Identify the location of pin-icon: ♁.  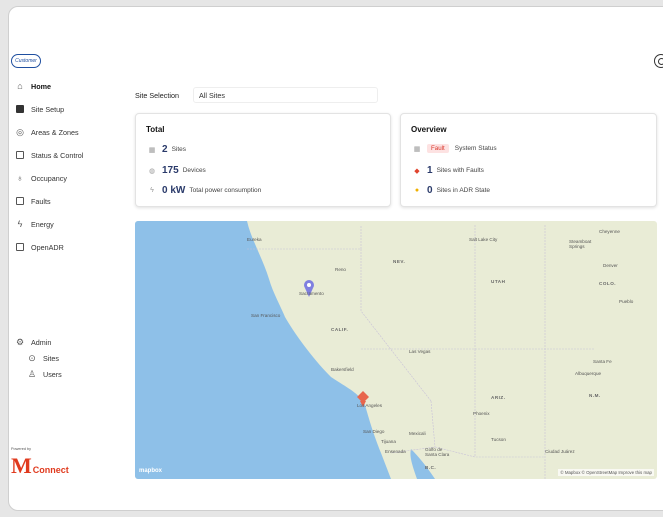
(20, 178).